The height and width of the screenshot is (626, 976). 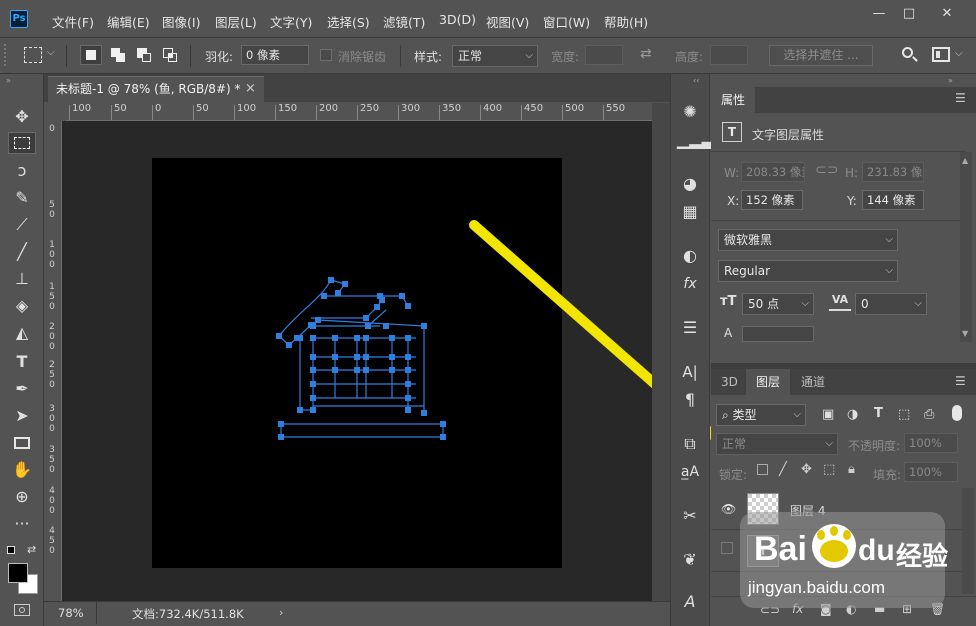 I want to click on lock-position-icon: ✥, so click(x=806, y=469).